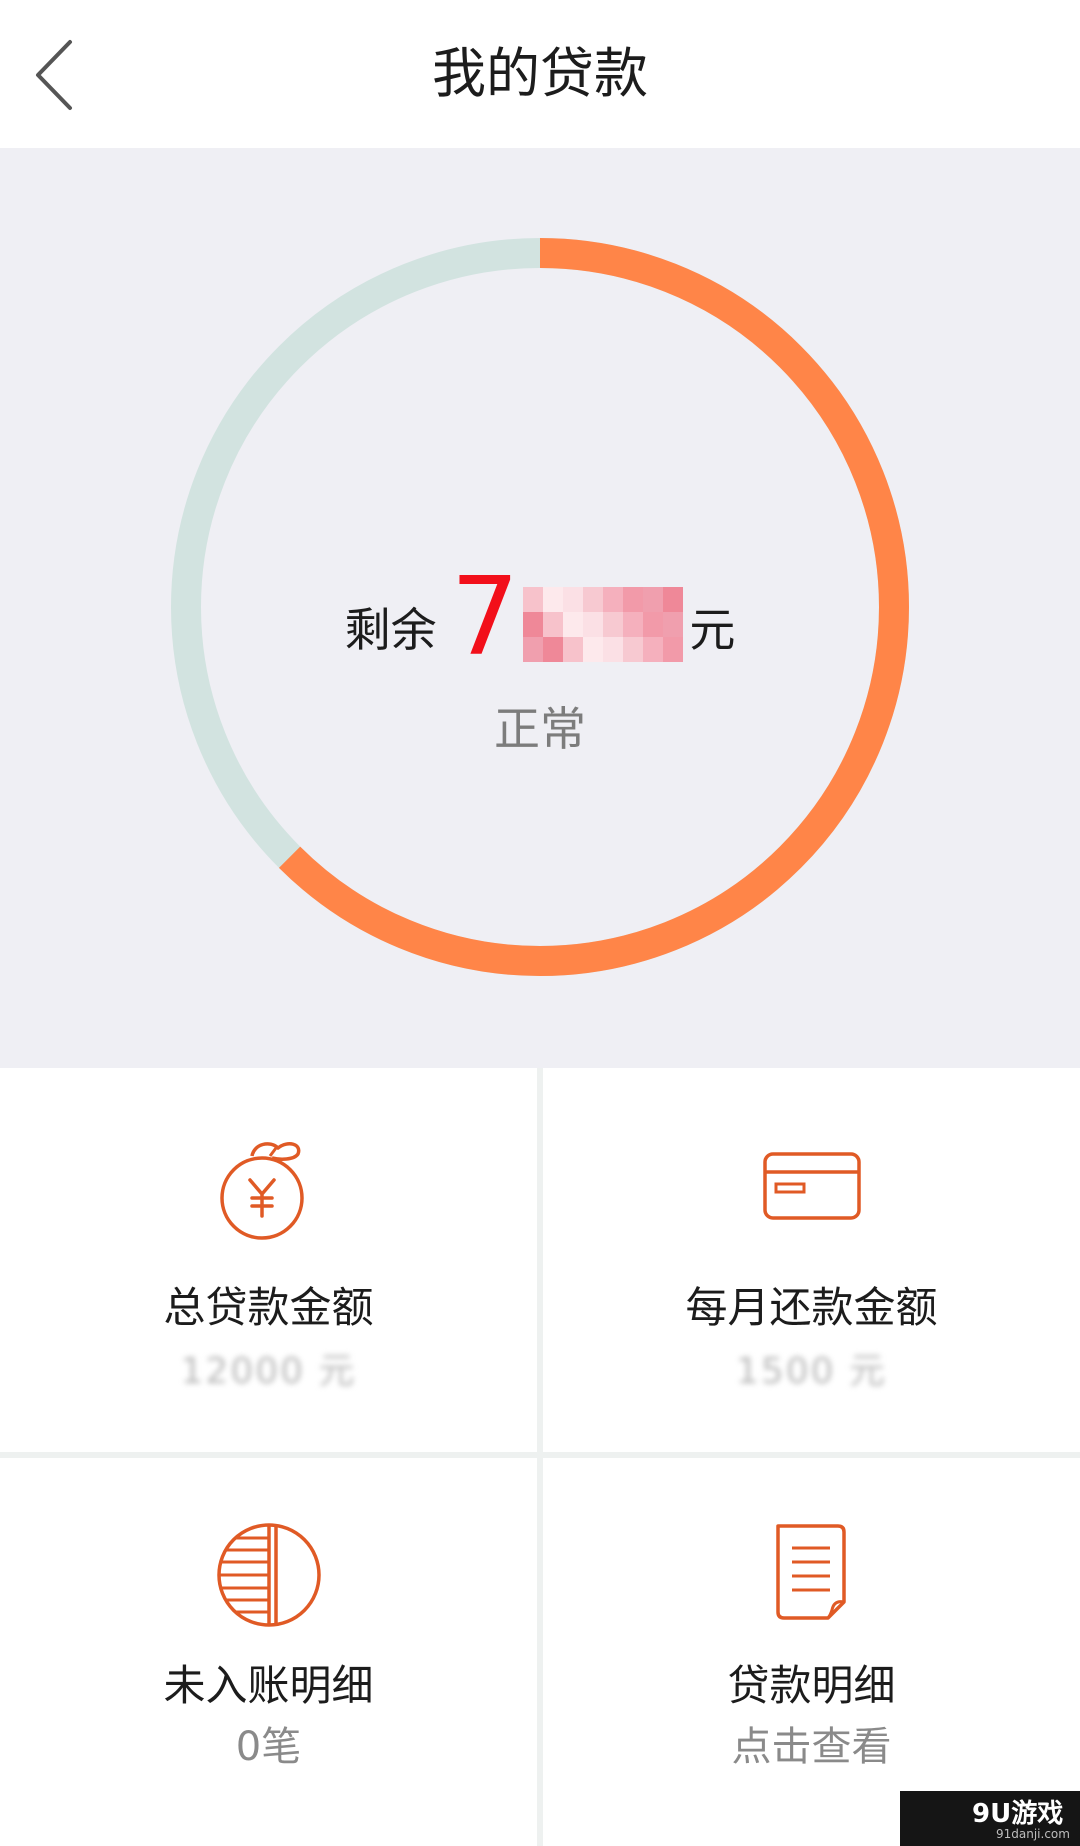 The image size is (1080, 1846). Describe the element at coordinates (712, 630) in the screenshot. I see `remaining-unit: 元` at that location.